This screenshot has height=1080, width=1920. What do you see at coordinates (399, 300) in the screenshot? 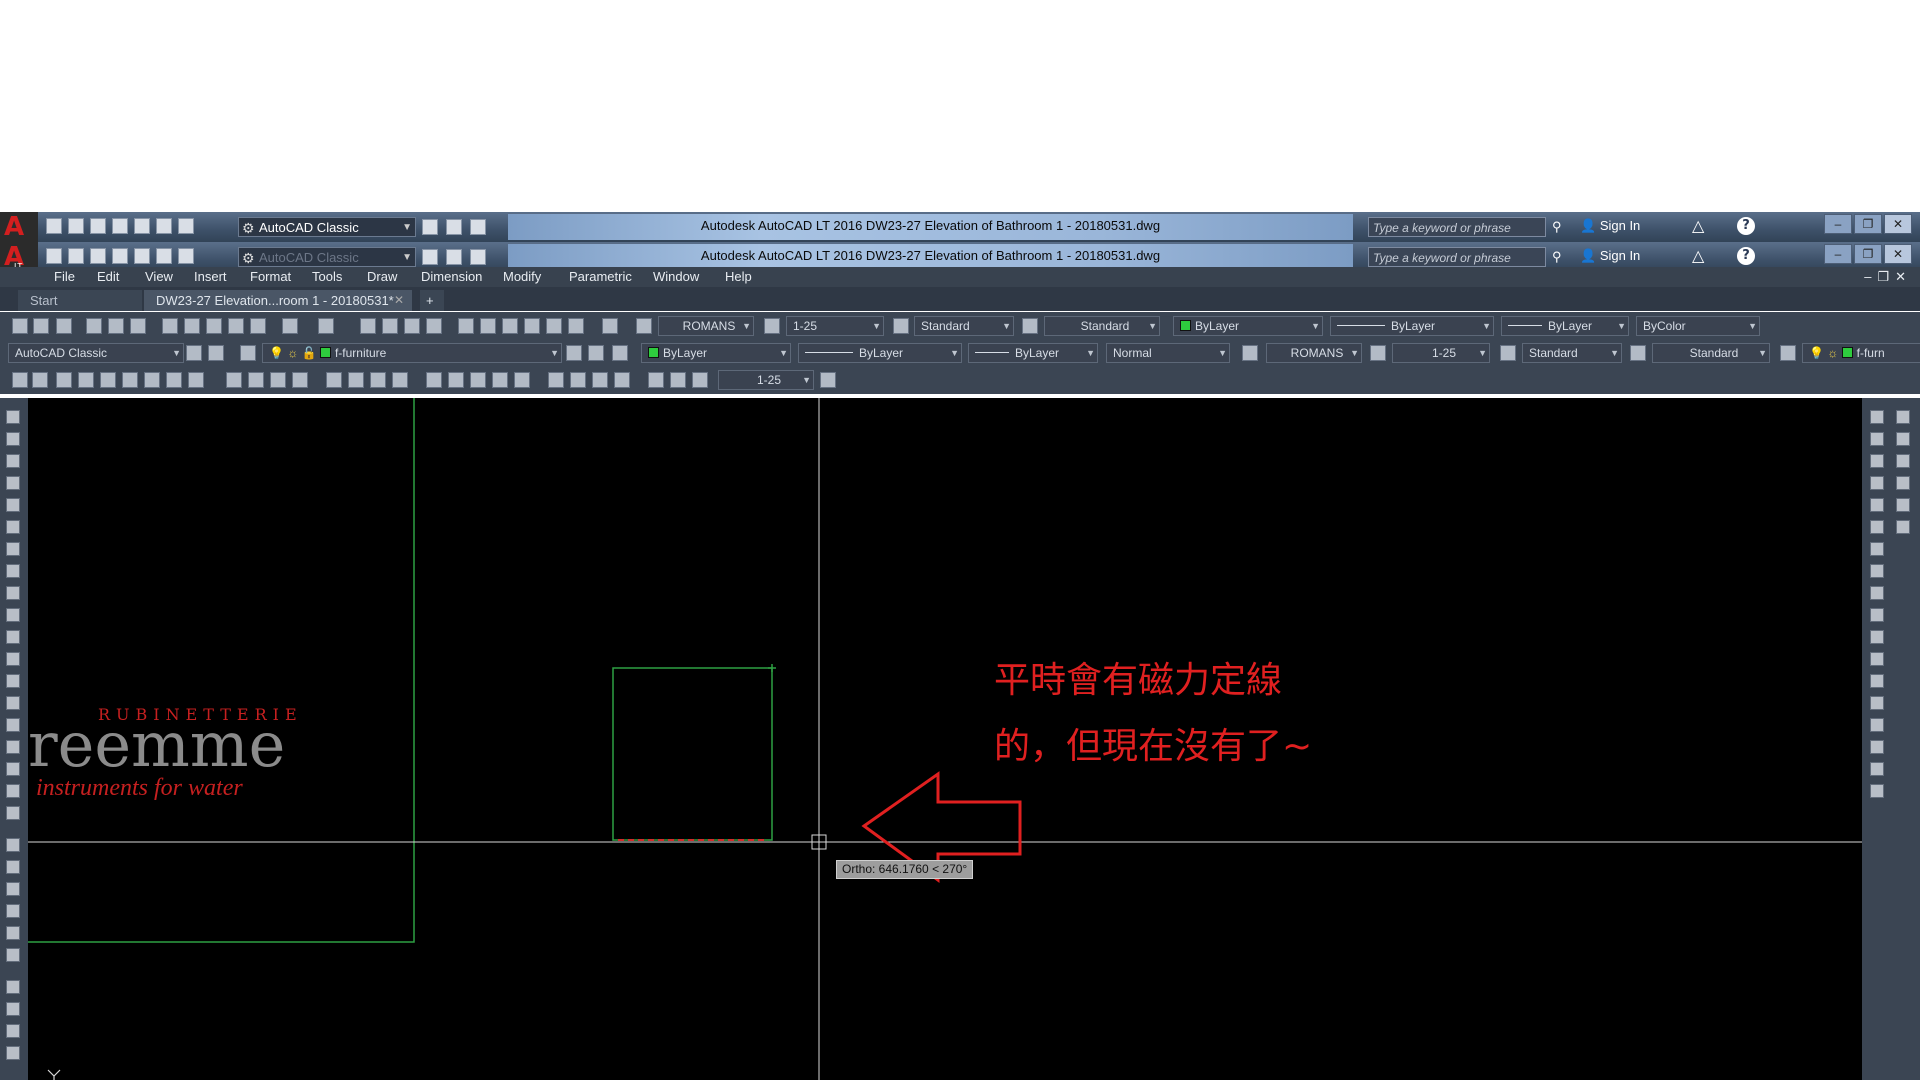
I see `close-icon: ✕` at bounding box center [399, 300].